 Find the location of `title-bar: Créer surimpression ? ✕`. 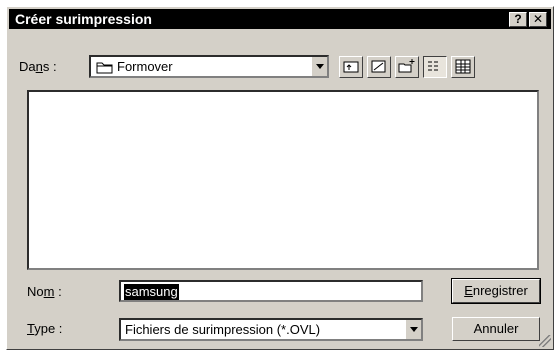

title-bar: Créer surimpression ? ✕ is located at coordinates (280, 19).